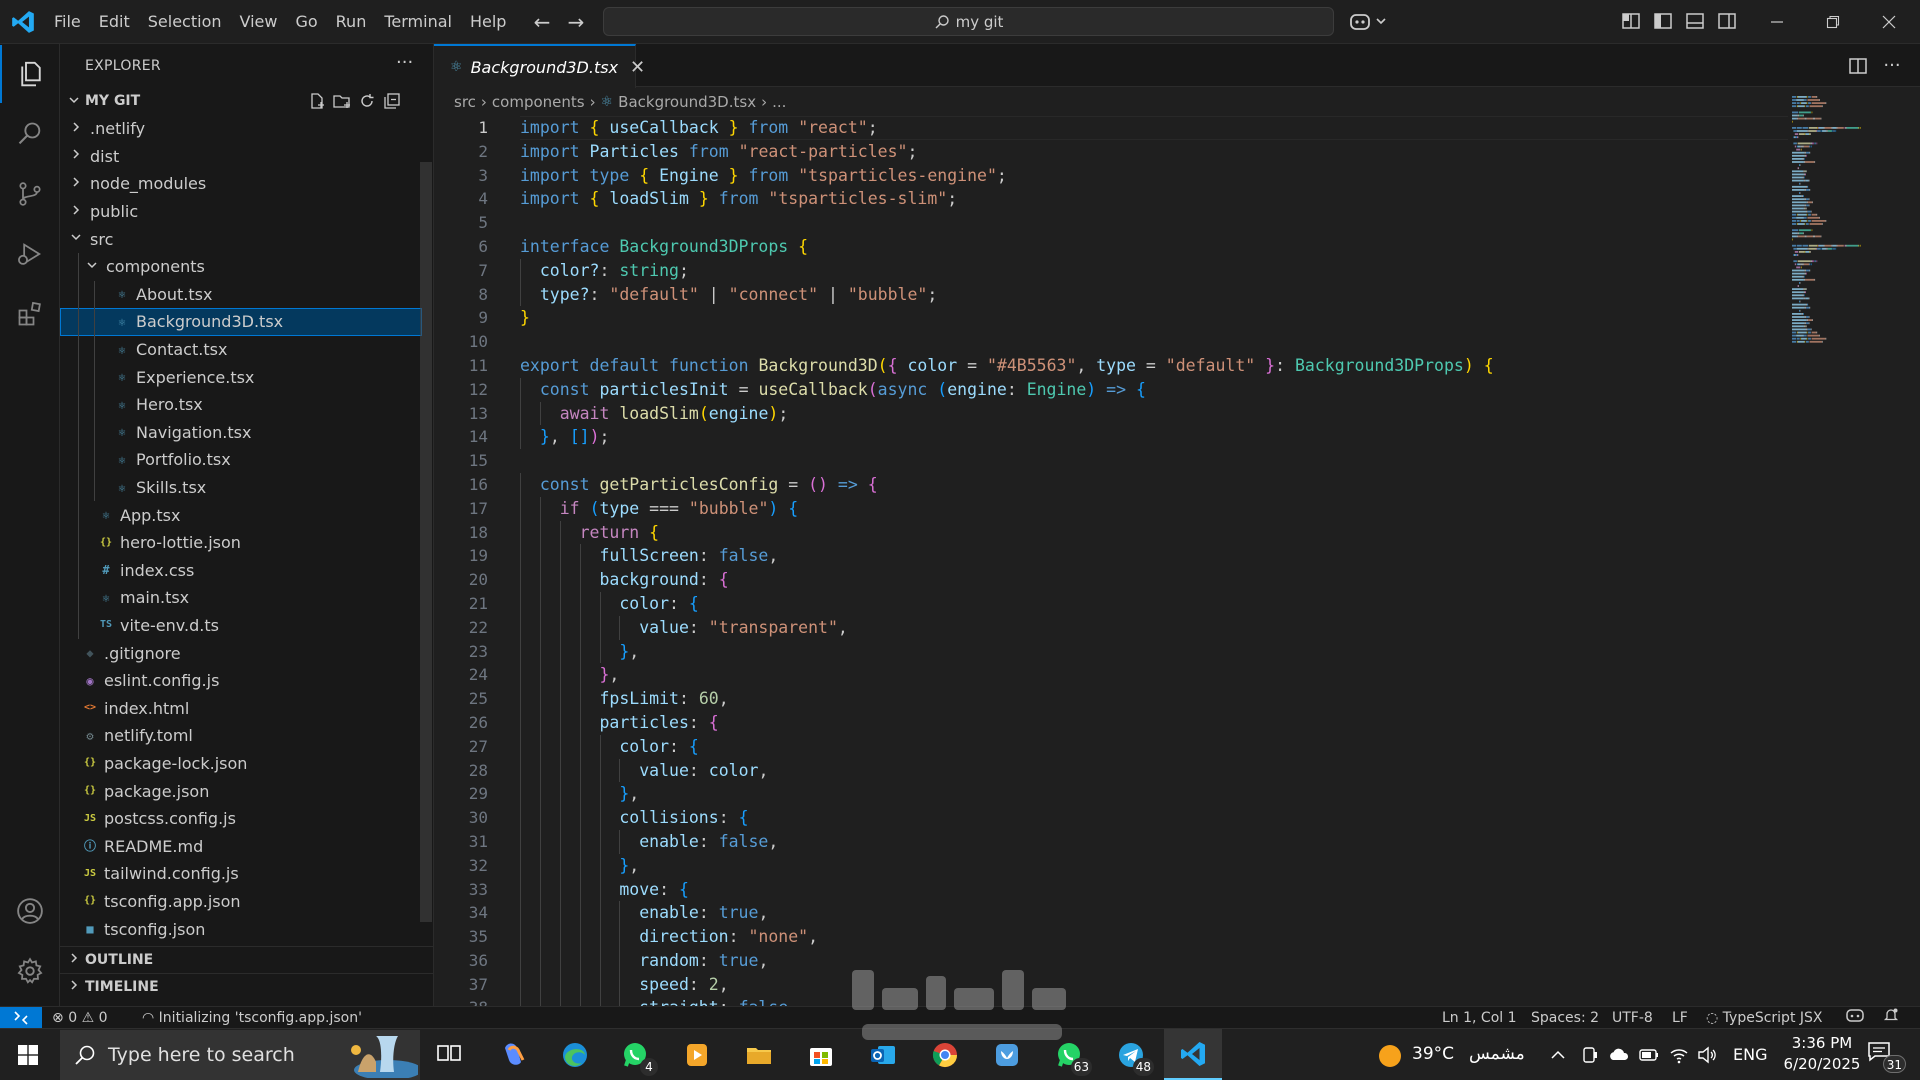  Describe the element at coordinates (317, 101) in the screenshot. I see `new-file-icon` at that location.